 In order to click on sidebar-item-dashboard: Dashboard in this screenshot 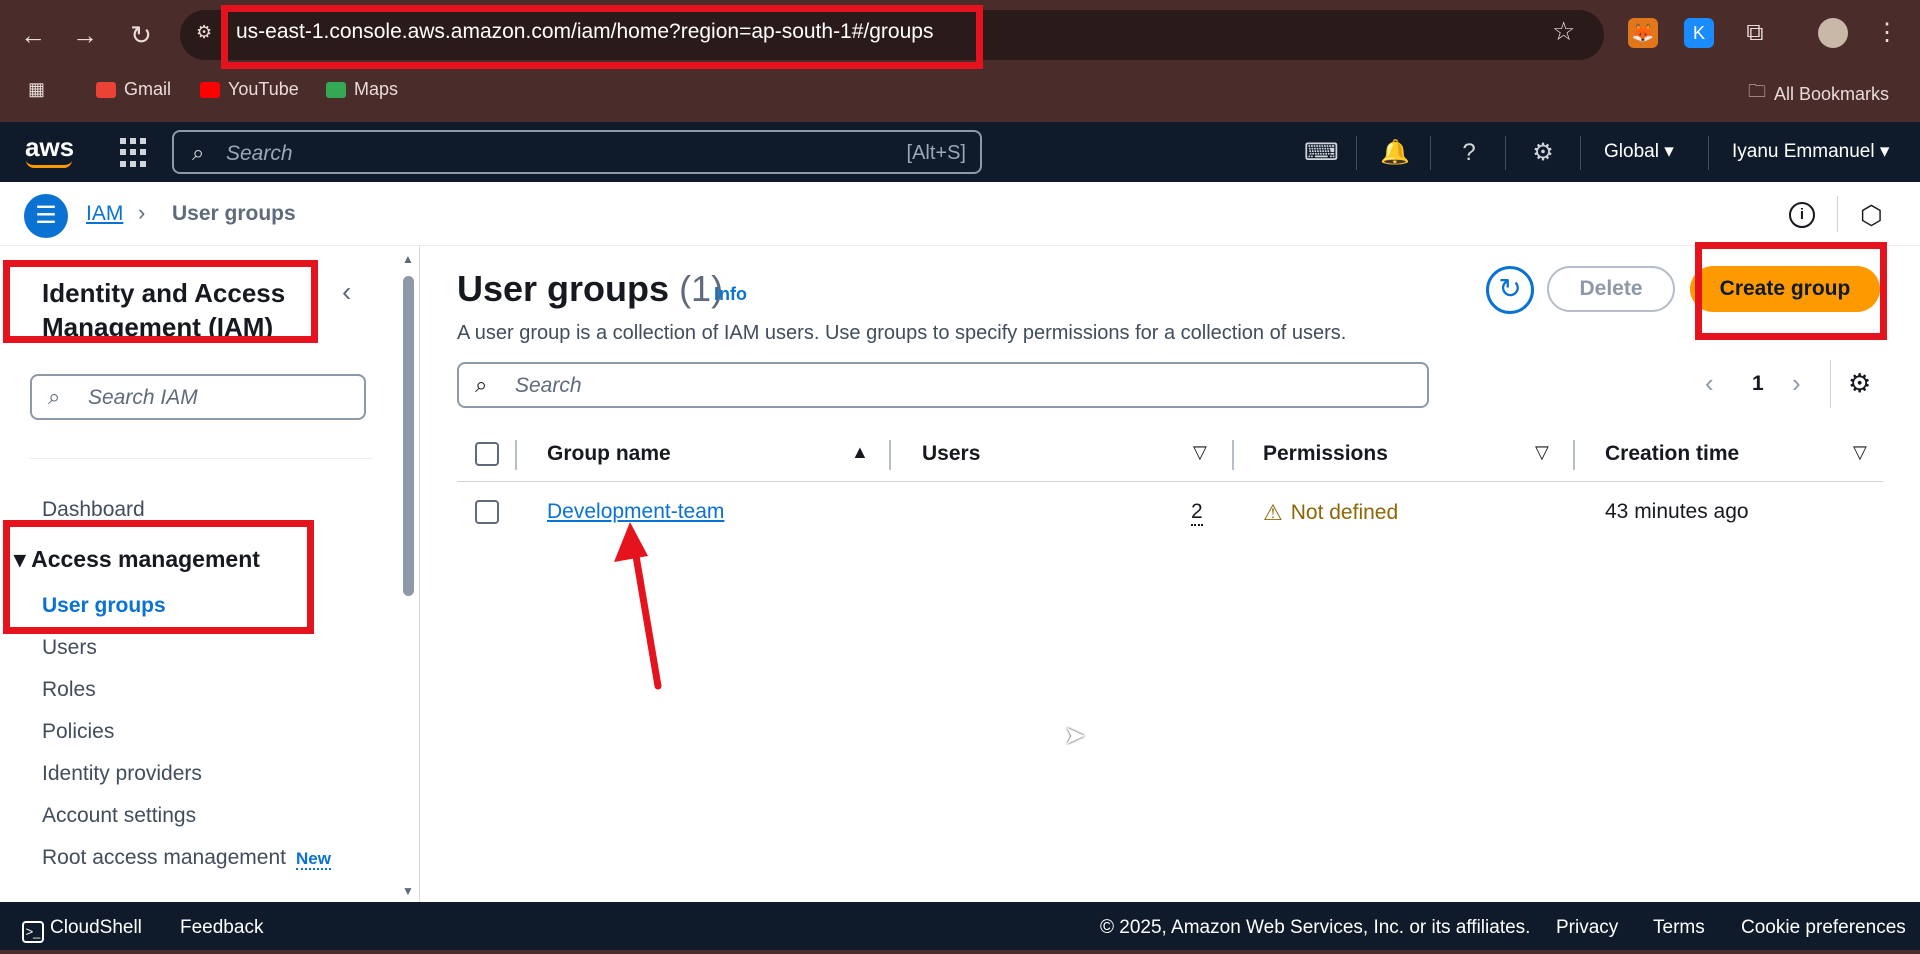, I will do `click(93, 510)`.